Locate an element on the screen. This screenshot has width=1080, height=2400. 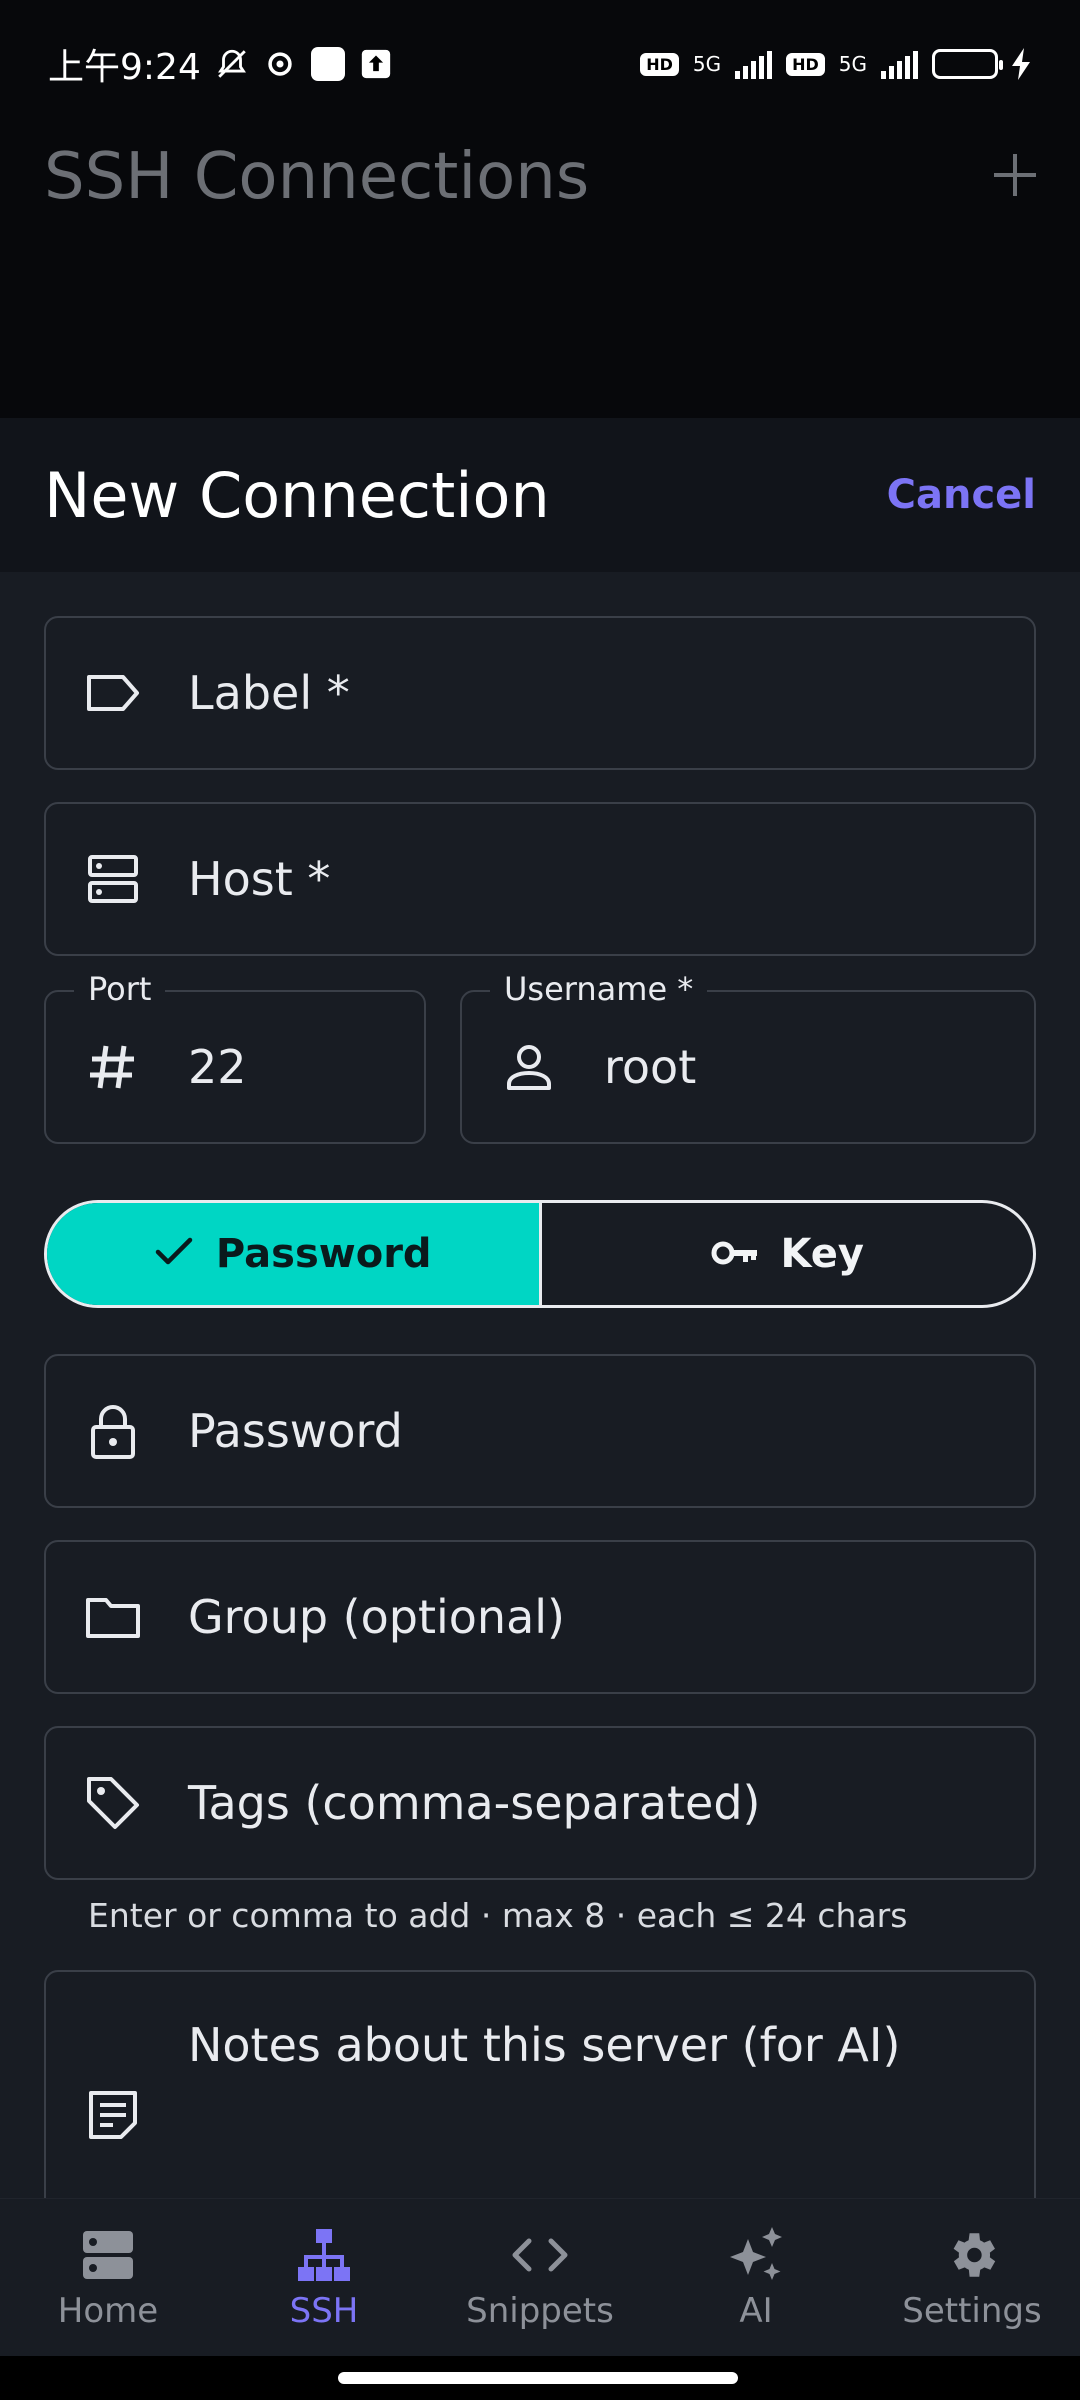
lock-icon is located at coordinates (113, 1431).